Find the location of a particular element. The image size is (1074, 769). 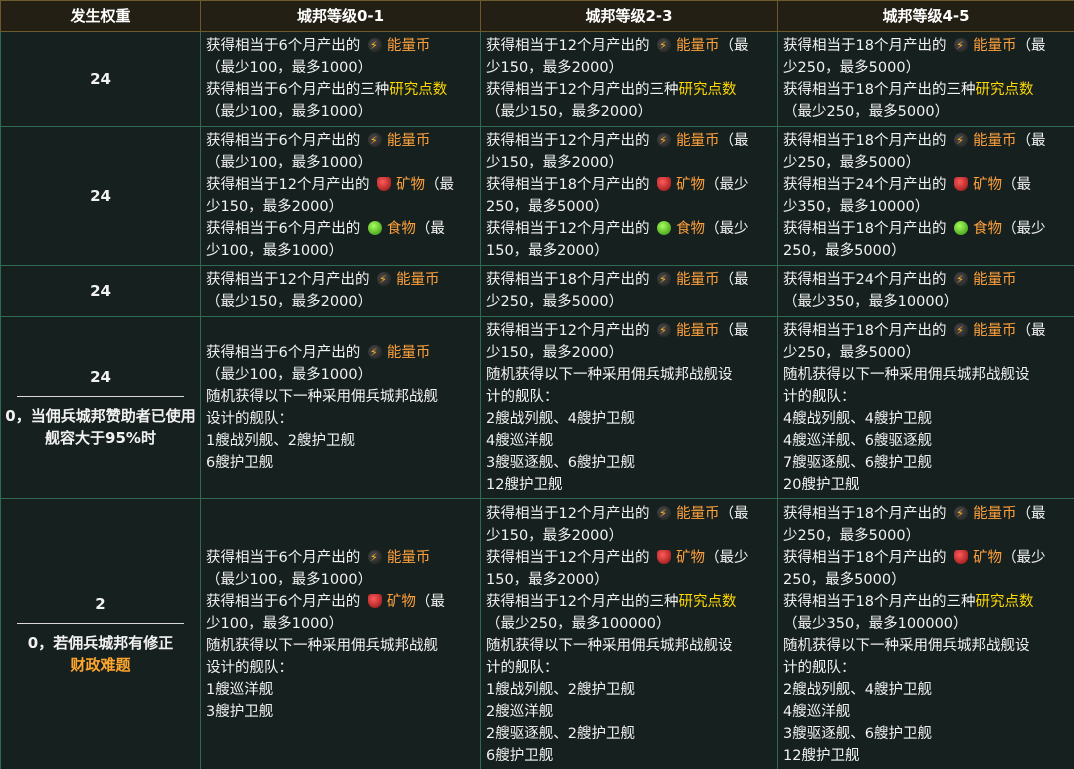

reward-text: 1艘战列舰、2艘护卫舰 is located at coordinates (280, 440).